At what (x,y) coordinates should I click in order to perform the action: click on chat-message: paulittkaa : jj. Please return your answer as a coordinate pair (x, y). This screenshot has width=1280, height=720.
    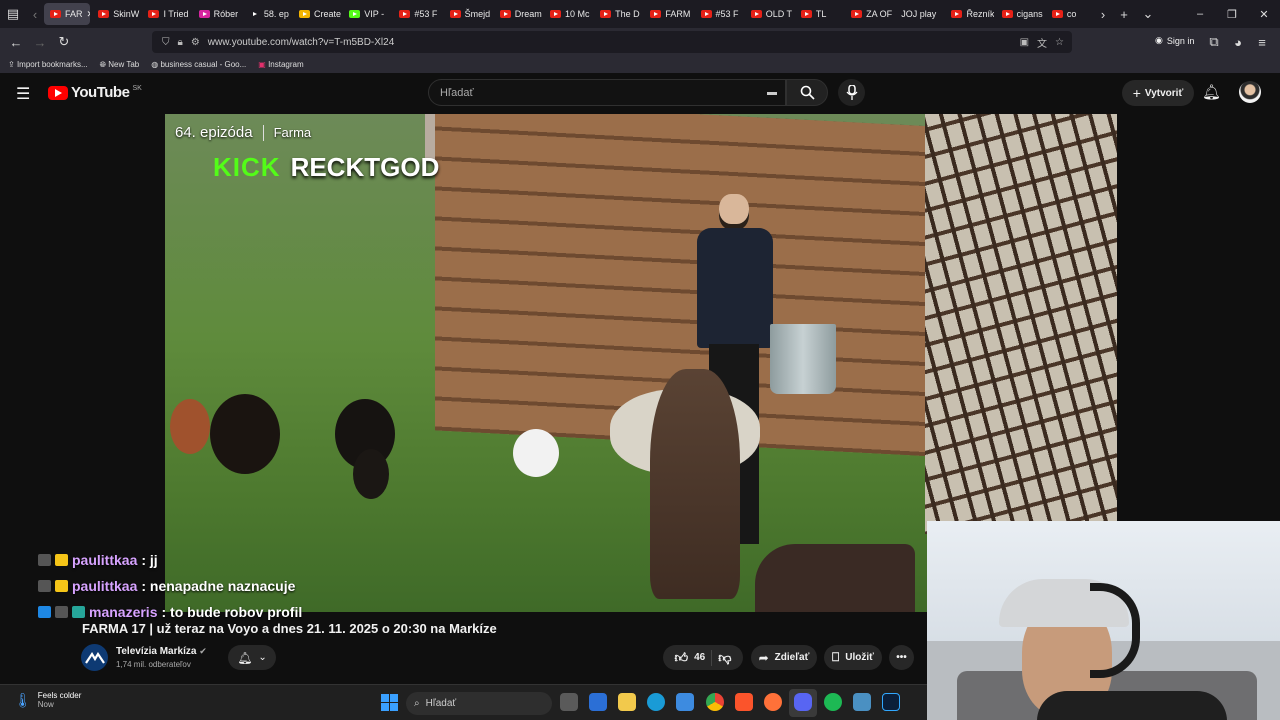
    Looking at the image, I should click on (98, 560).